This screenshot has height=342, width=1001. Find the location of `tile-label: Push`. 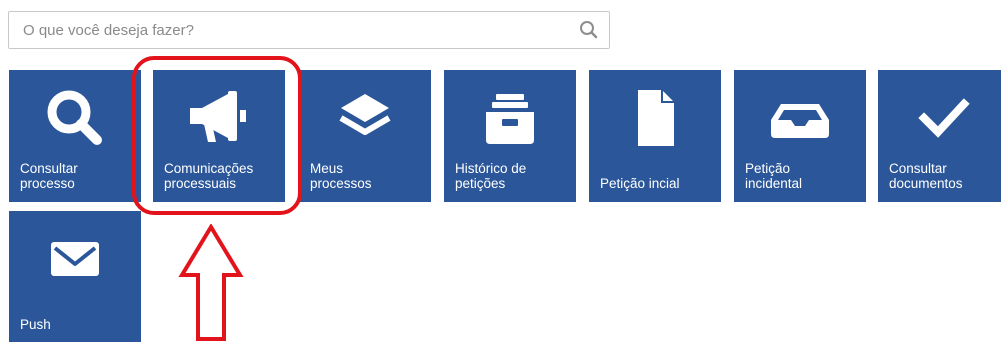

tile-label: Push is located at coordinates (35, 324).